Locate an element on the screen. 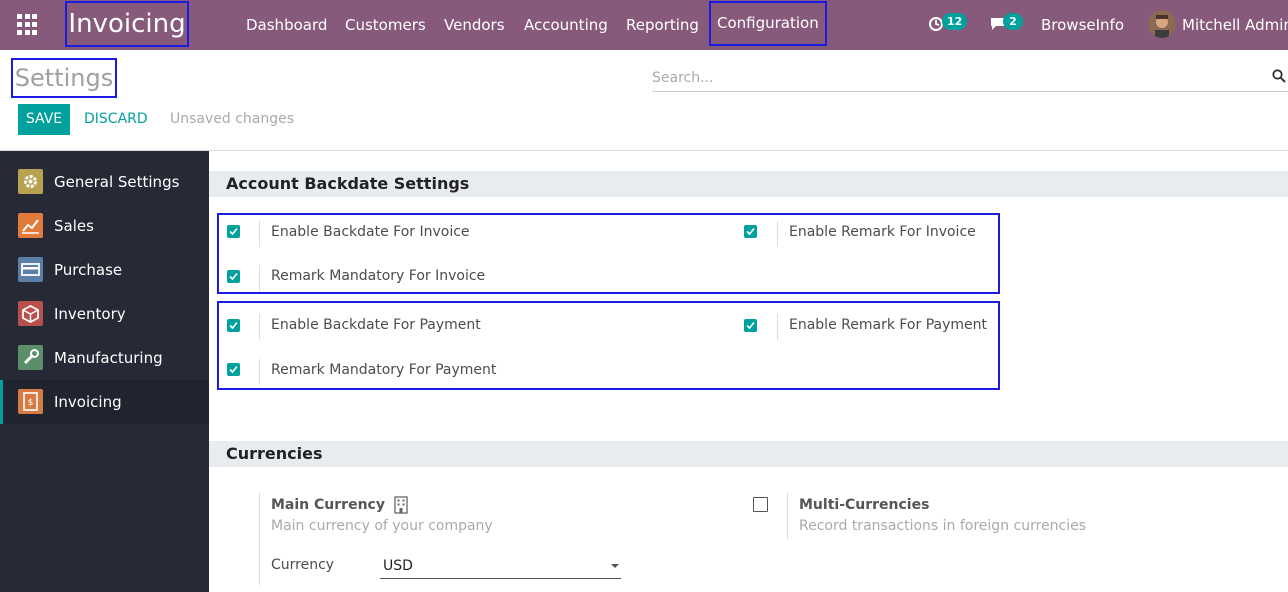  chevron-down-icon is located at coordinates (615, 566).